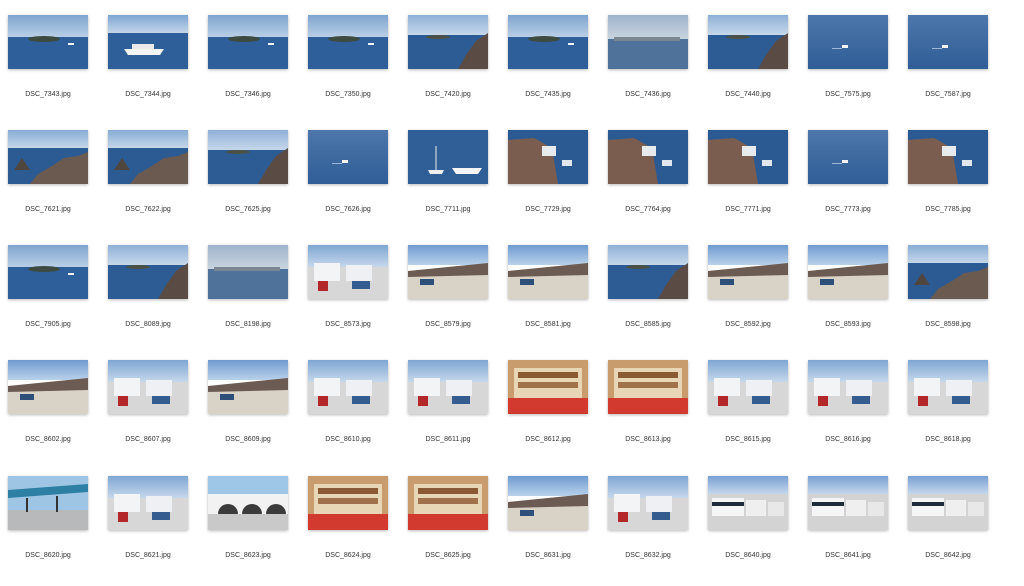 The width and height of the screenshot is (1024, 586). I want to click on file-item: DSC_7773.jpg, so click(850, 185).